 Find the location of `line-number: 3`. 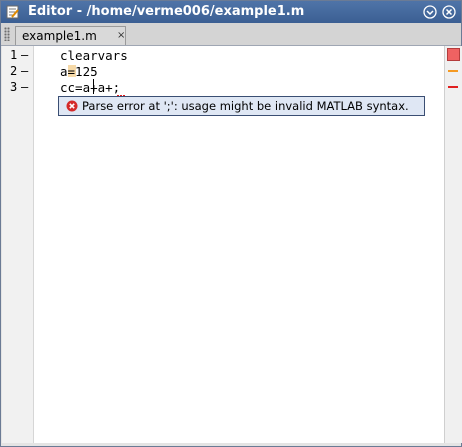

line-number: 3 is located at coordinates (14, 87).